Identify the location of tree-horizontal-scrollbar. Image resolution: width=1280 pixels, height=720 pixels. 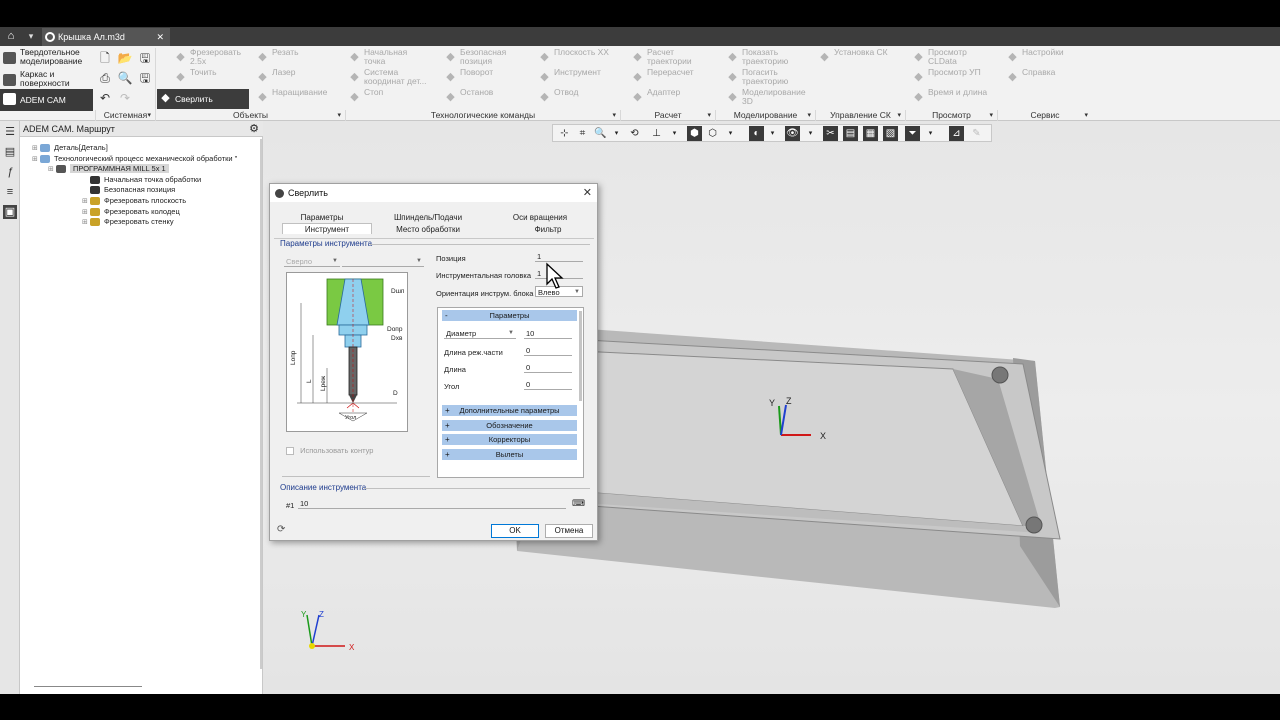
(88, 686).